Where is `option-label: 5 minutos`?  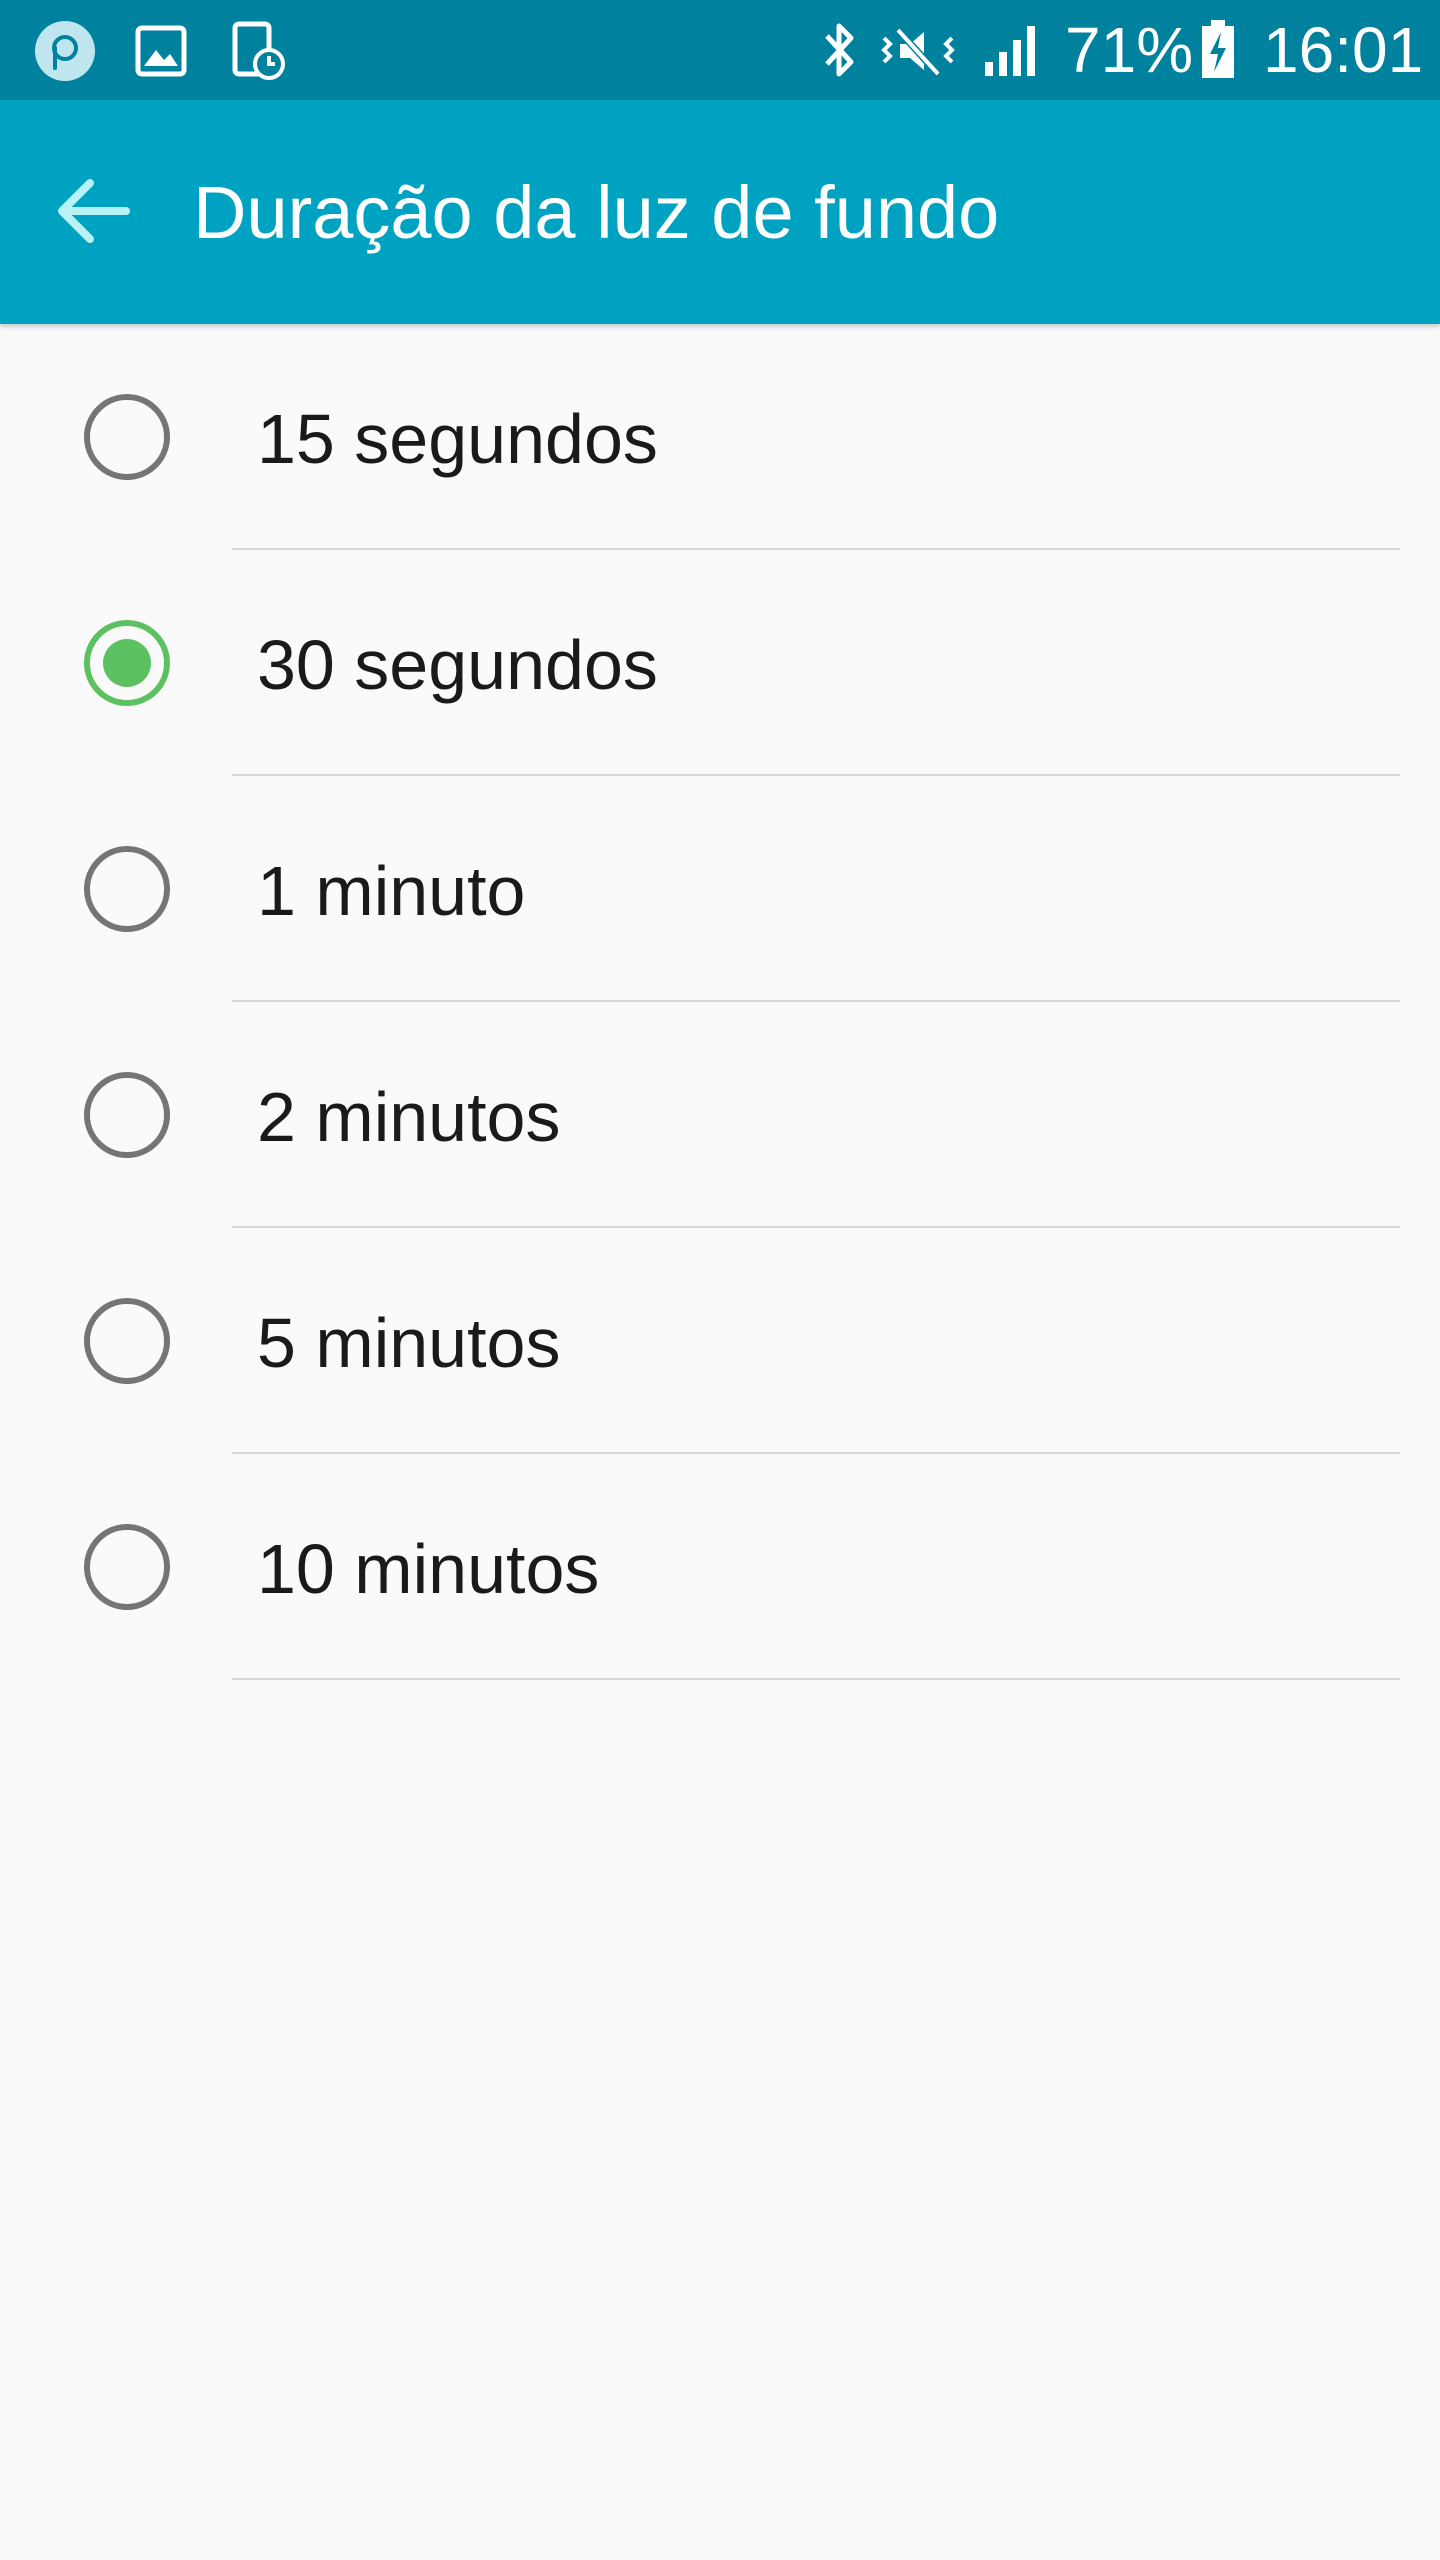 option-label: 5 minutos is located at coordinates (409, 1343).